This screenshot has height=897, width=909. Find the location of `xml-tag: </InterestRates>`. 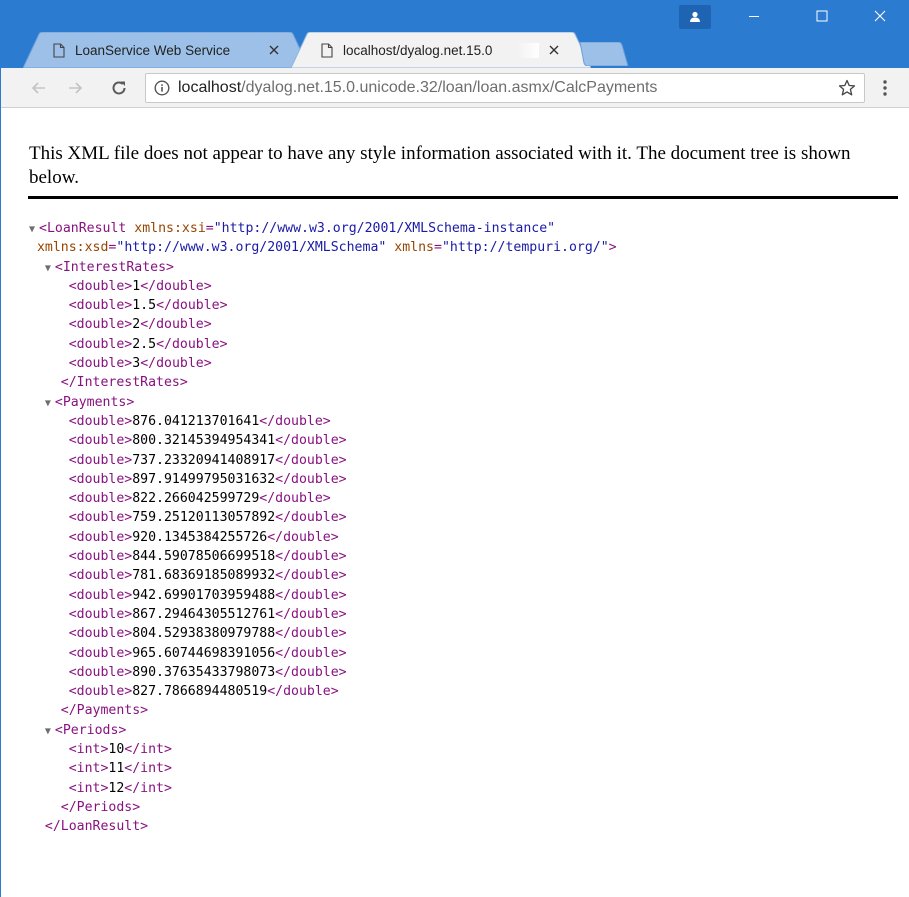

xml-tag: </InterestRates> is located at coordinates (124, 383).